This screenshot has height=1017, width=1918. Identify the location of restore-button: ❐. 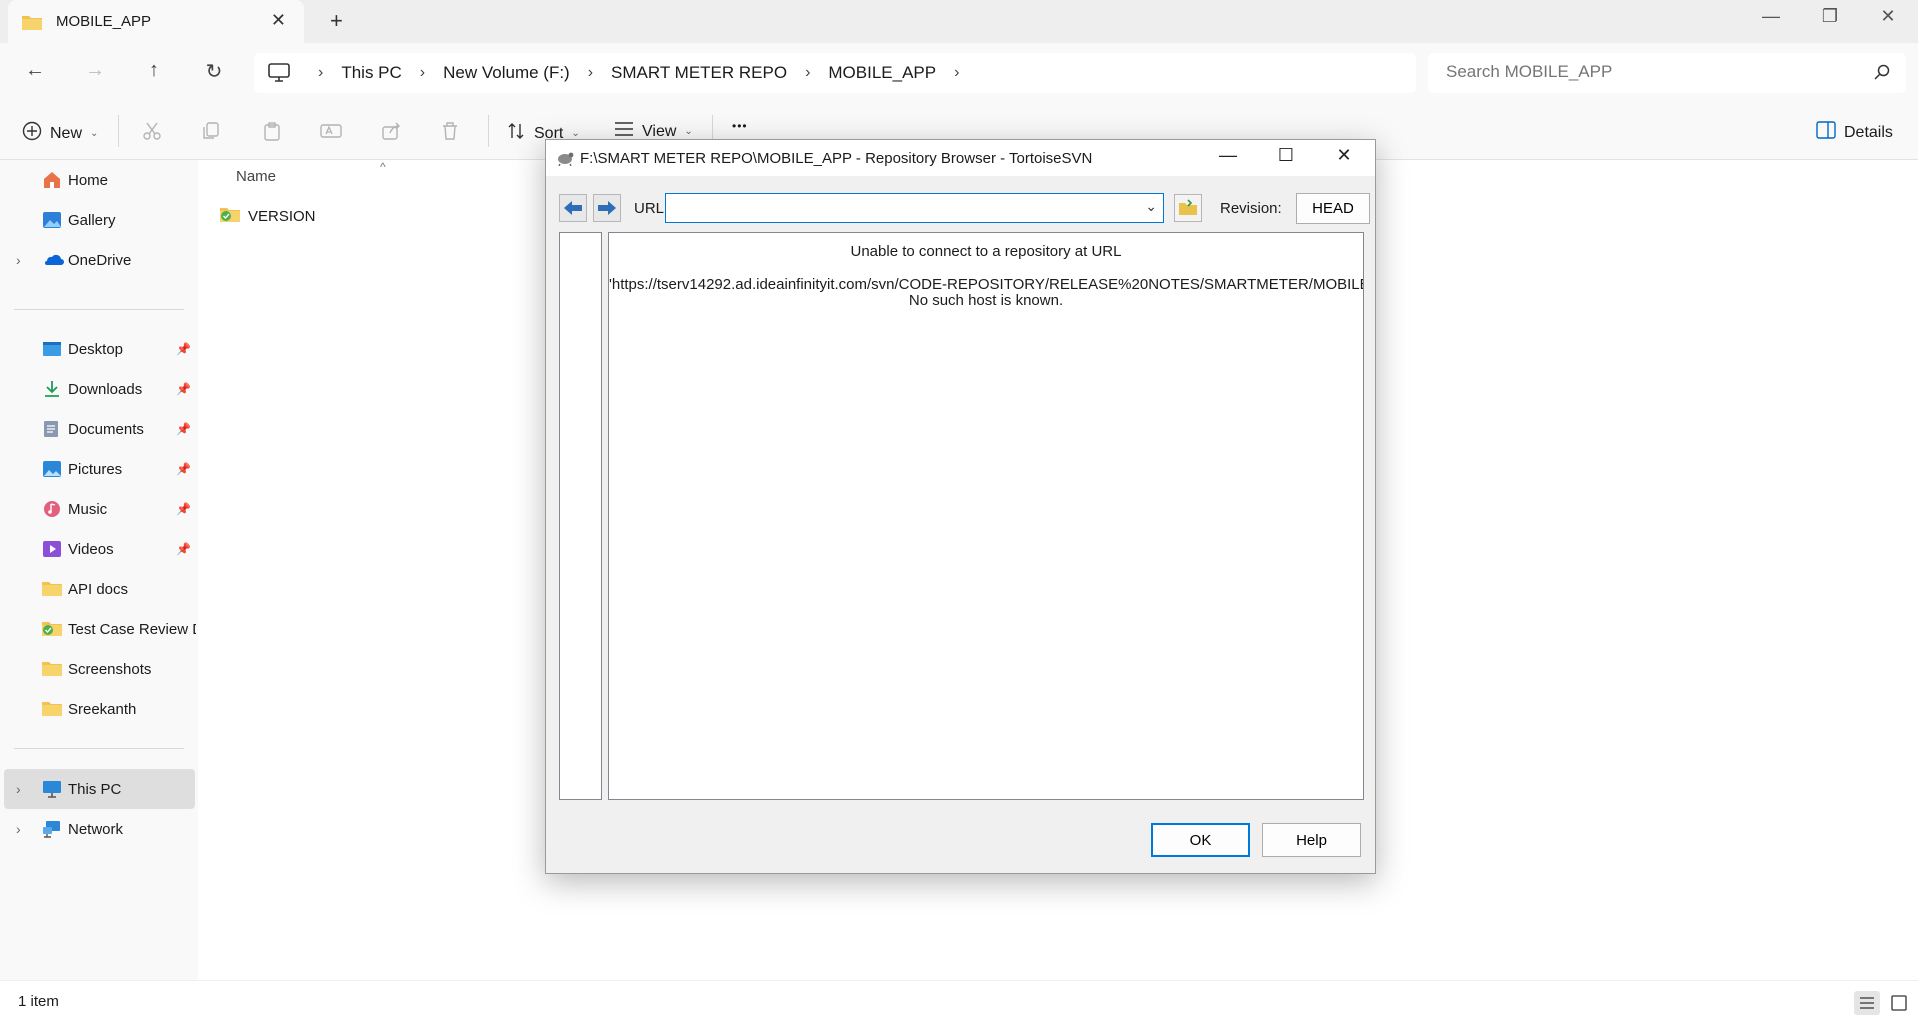
(1830, 16).